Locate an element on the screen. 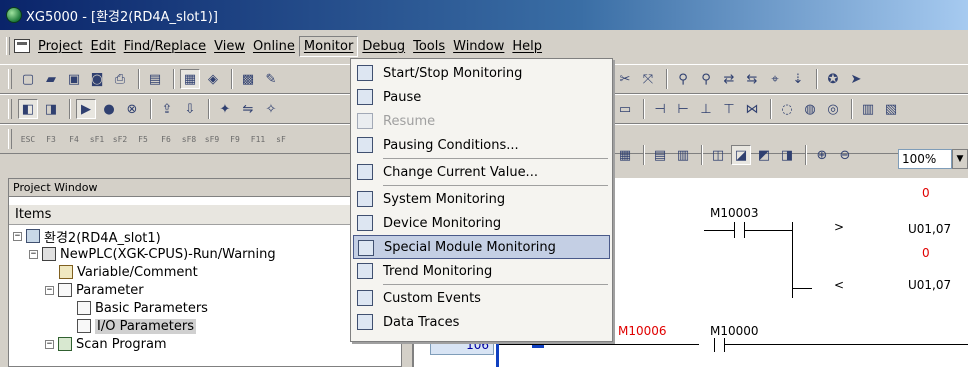 The image size is (968, 367). menu-tools: Tools is located at coordinates (429, 46).